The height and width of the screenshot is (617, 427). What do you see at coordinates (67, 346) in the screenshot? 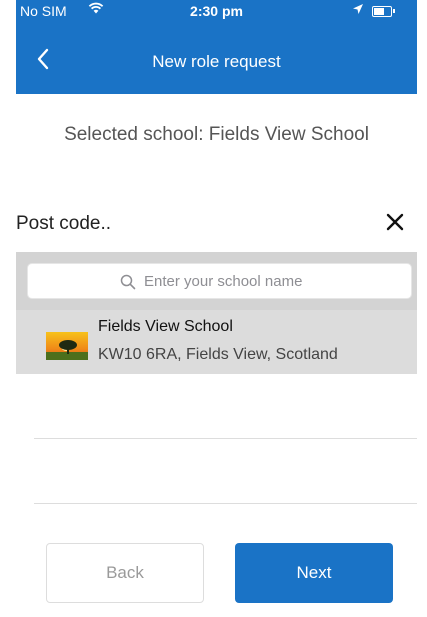
I see `school-thumbnail-icon` at bounding box center [67, 346].